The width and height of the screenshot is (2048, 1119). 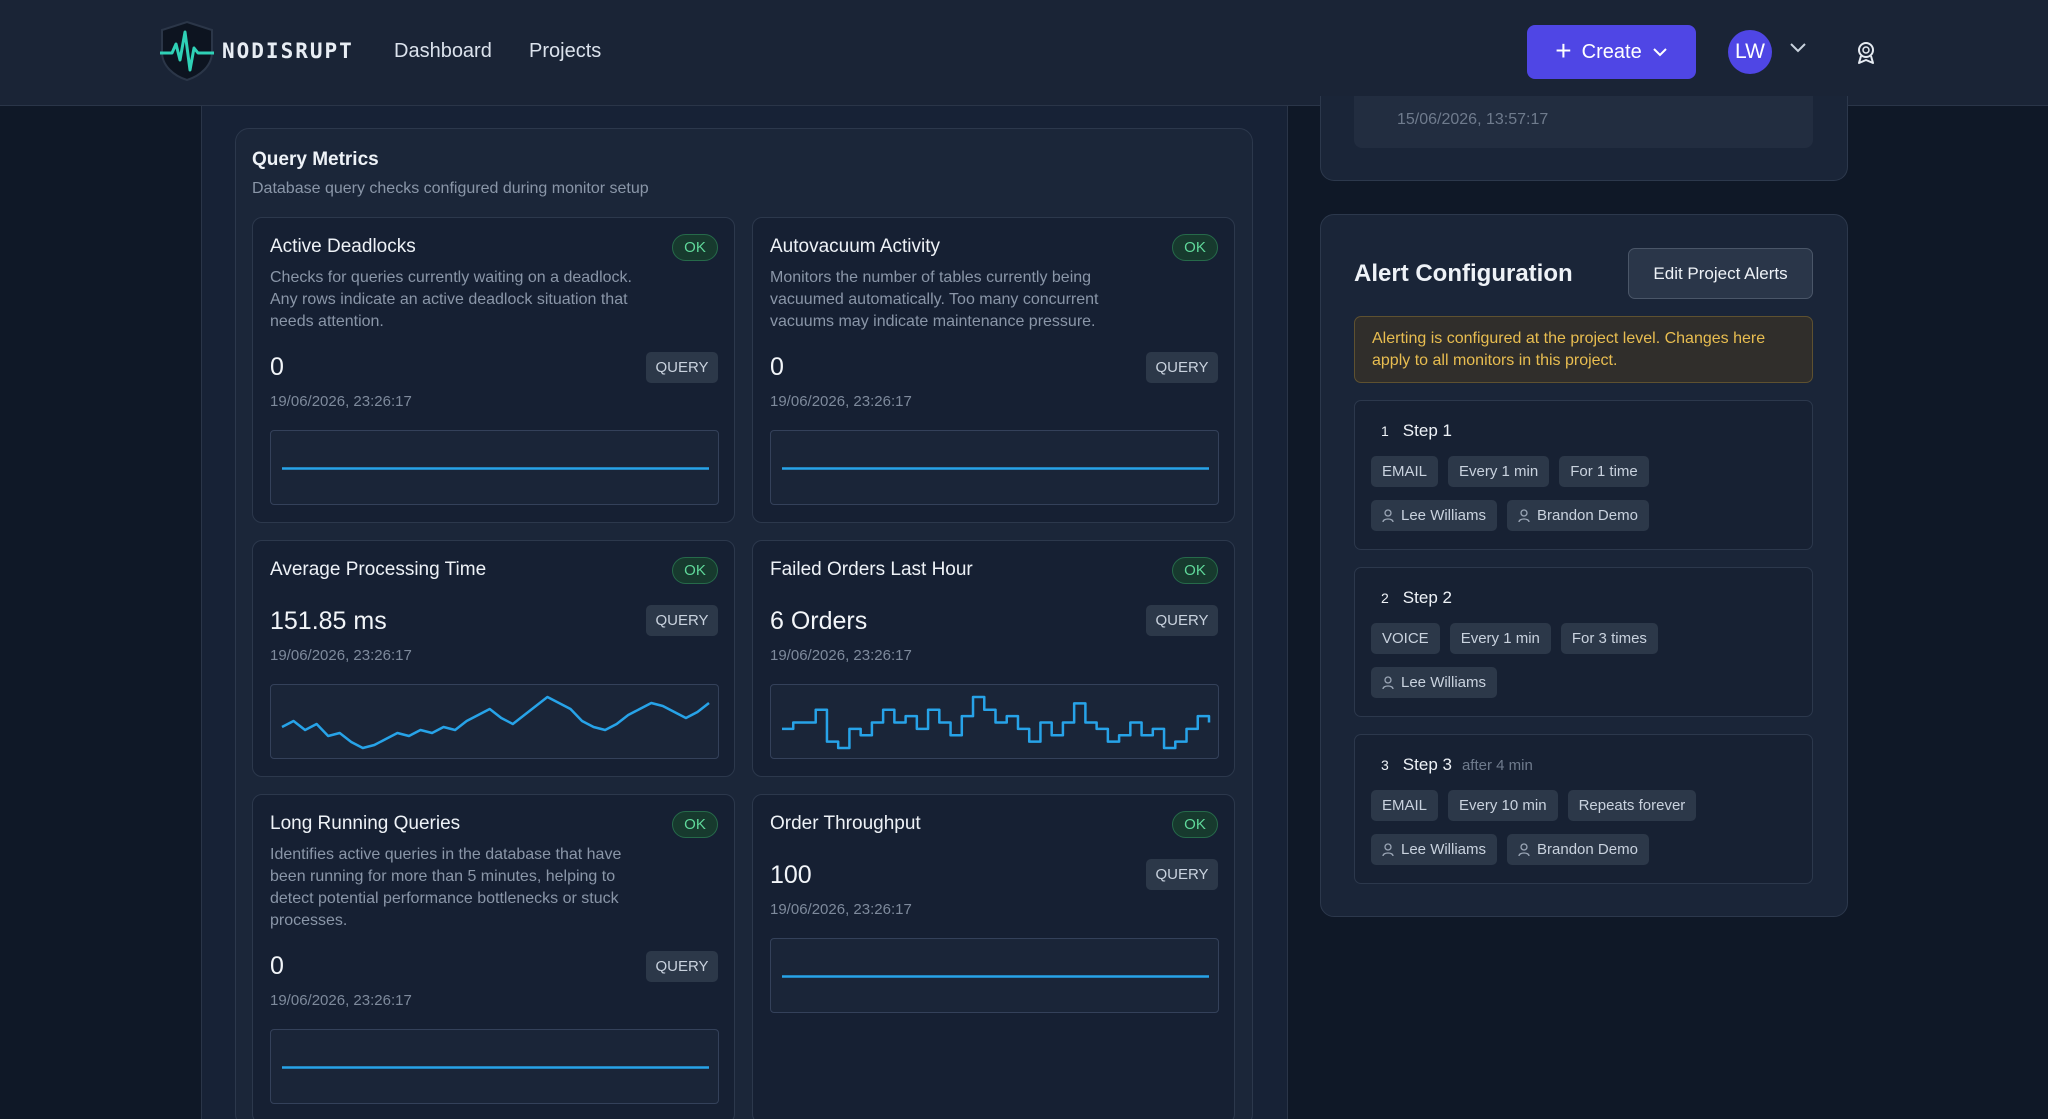 What do you see at coordinates (1024, 53) in the screenshot?
I see `top-navigation-bar: NODISRUPT Dashboard Projects + Create LW` at bounding box center [1024, 53].